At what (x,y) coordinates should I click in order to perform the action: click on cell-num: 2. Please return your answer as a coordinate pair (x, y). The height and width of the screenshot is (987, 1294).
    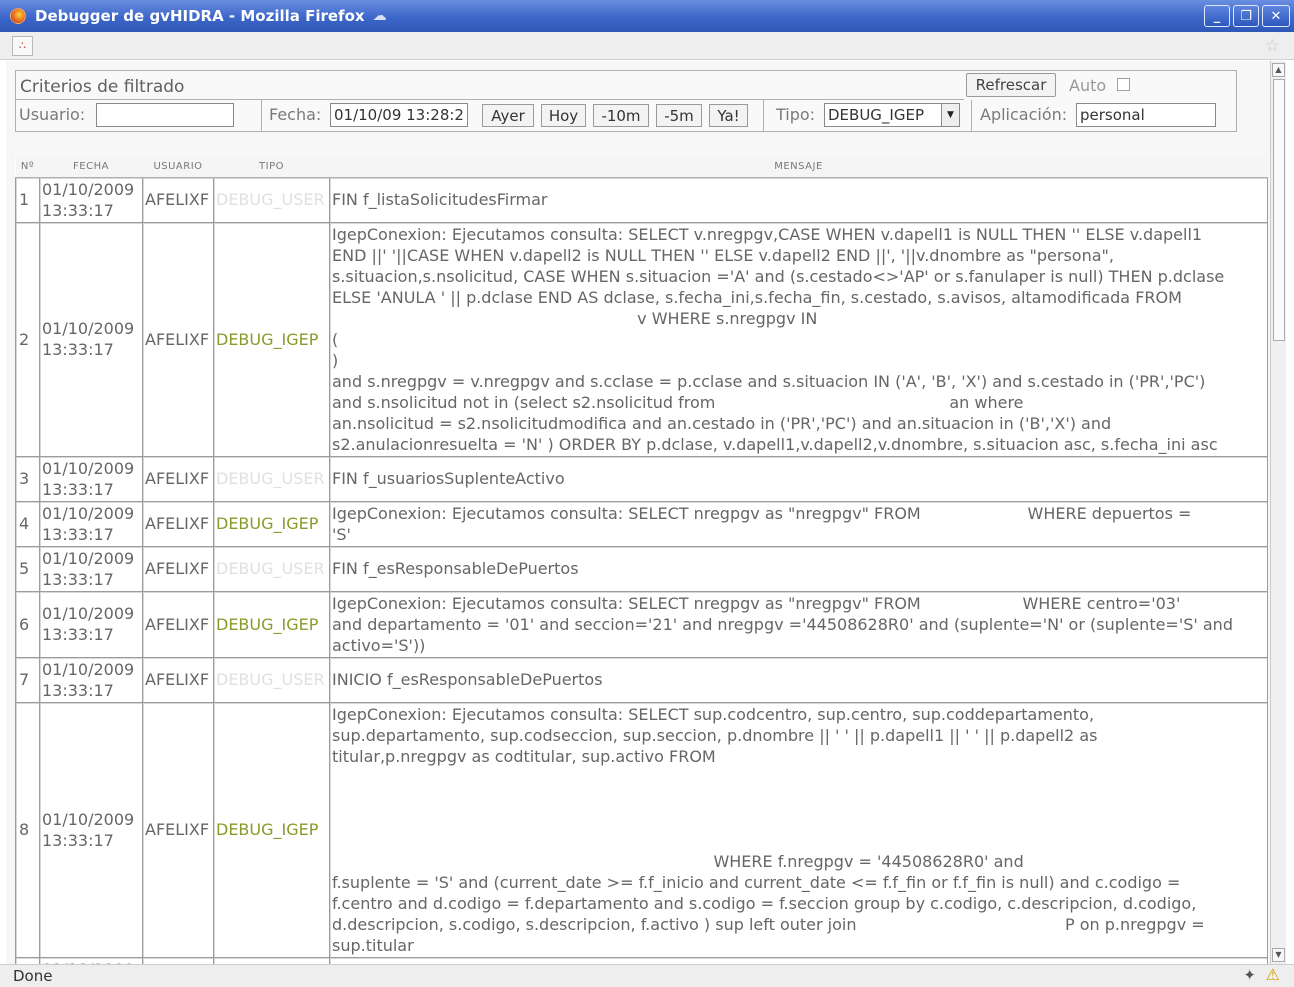
    Looking at the image, I should click on (27, 339).